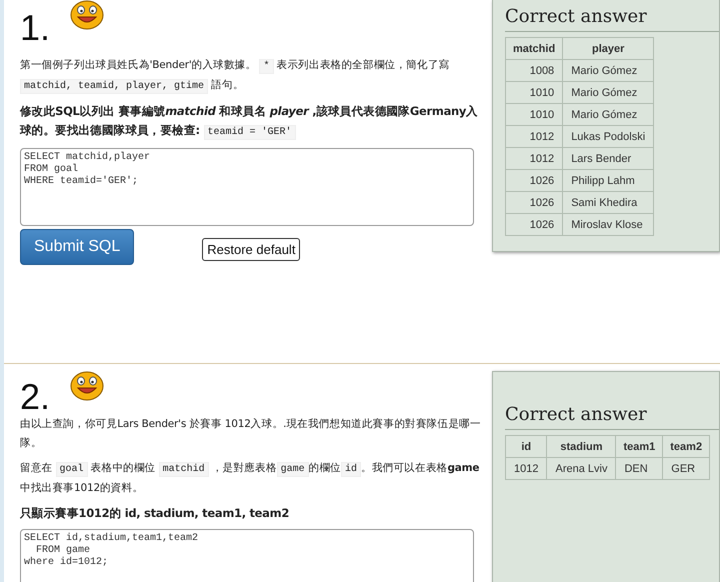 The image size is (720, 582). I want to click on column-header: player, so click(608, 49).